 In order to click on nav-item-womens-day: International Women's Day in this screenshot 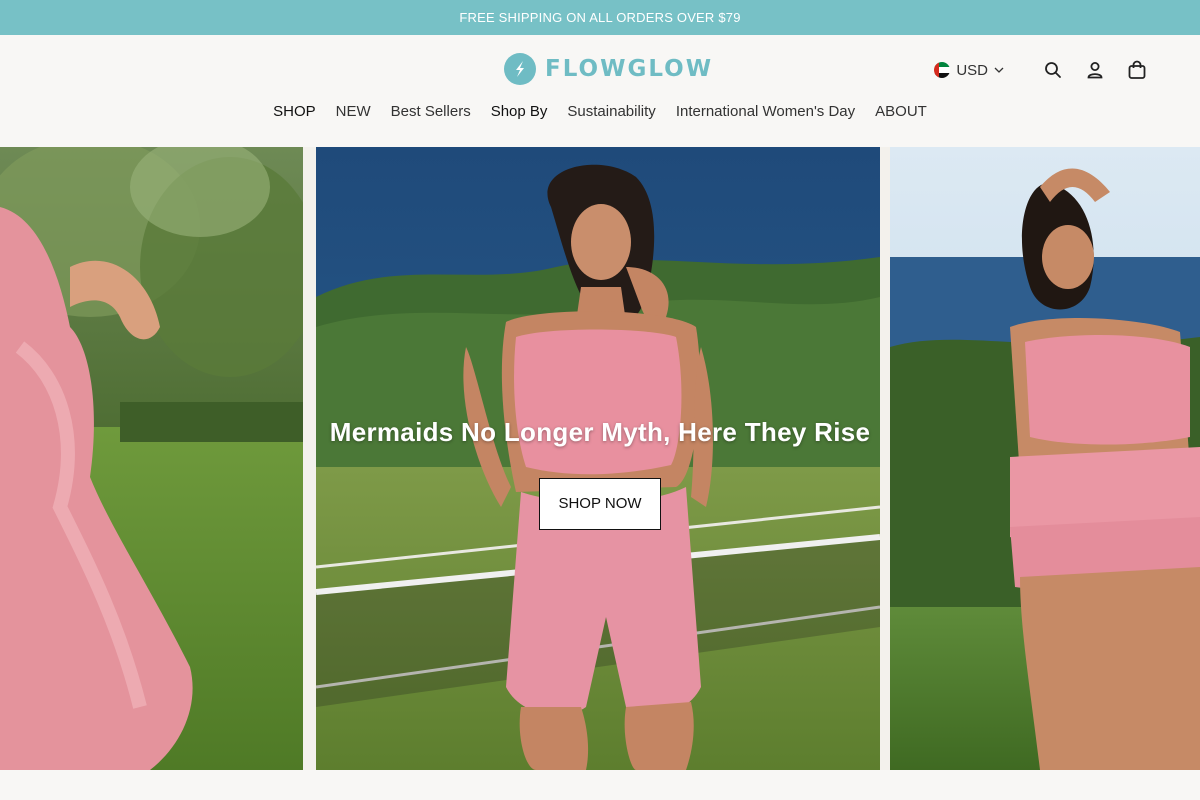, I will do `click(765, 111)`.